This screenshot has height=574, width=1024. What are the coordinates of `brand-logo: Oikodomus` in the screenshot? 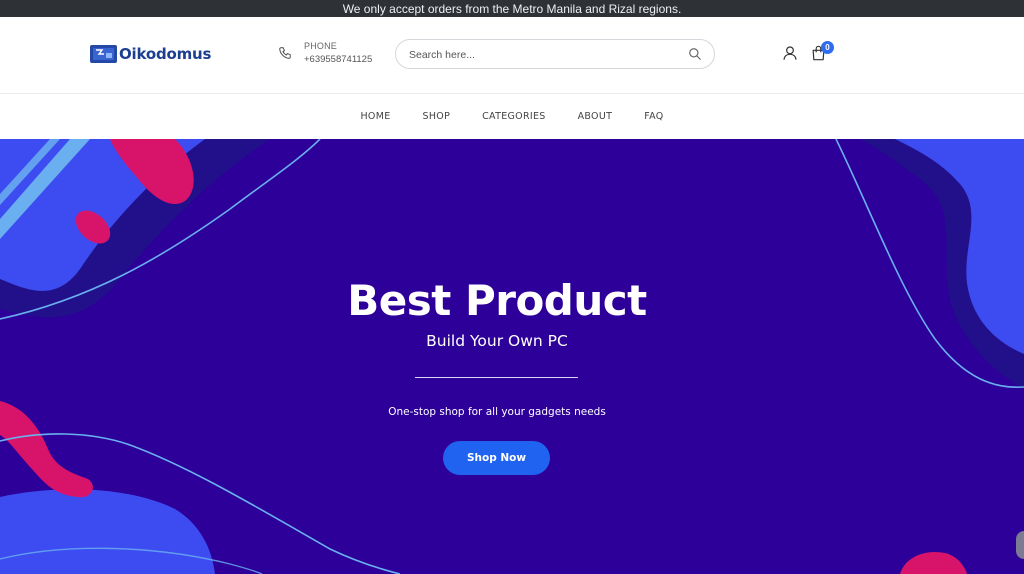 It's located at (150, 54).